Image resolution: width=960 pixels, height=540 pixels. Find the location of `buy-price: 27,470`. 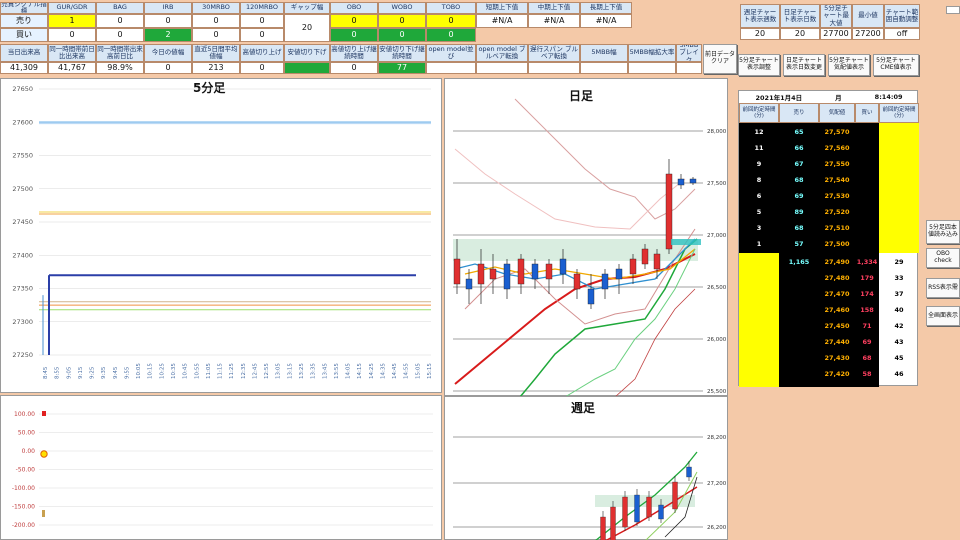

buy-price: 27,470 is located at coordinates (837, 294).